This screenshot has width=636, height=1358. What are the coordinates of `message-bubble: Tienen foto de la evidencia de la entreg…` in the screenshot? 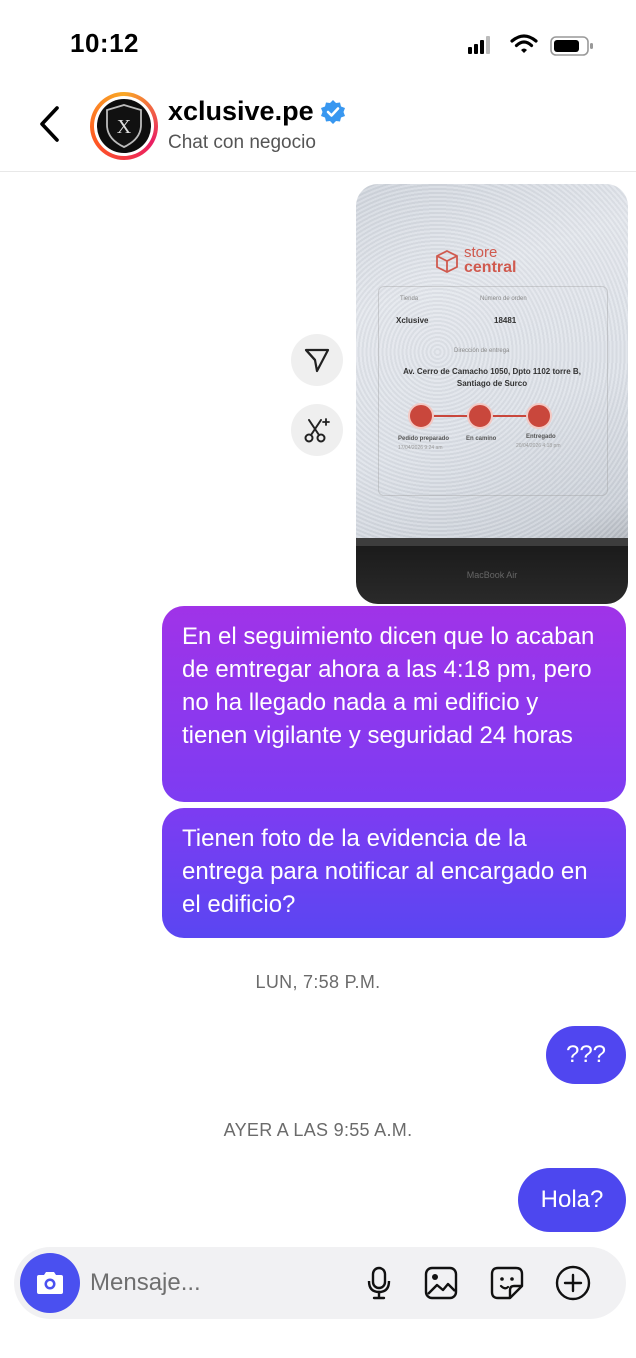 It's located at (394, 873).